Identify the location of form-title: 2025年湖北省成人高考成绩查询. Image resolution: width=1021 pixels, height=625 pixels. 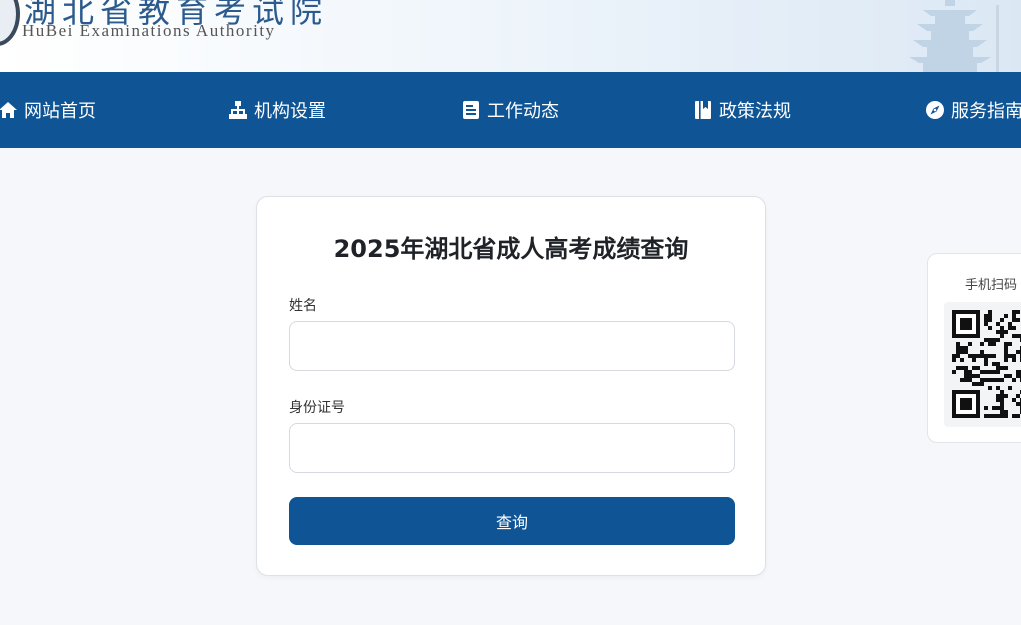
(511, 249).